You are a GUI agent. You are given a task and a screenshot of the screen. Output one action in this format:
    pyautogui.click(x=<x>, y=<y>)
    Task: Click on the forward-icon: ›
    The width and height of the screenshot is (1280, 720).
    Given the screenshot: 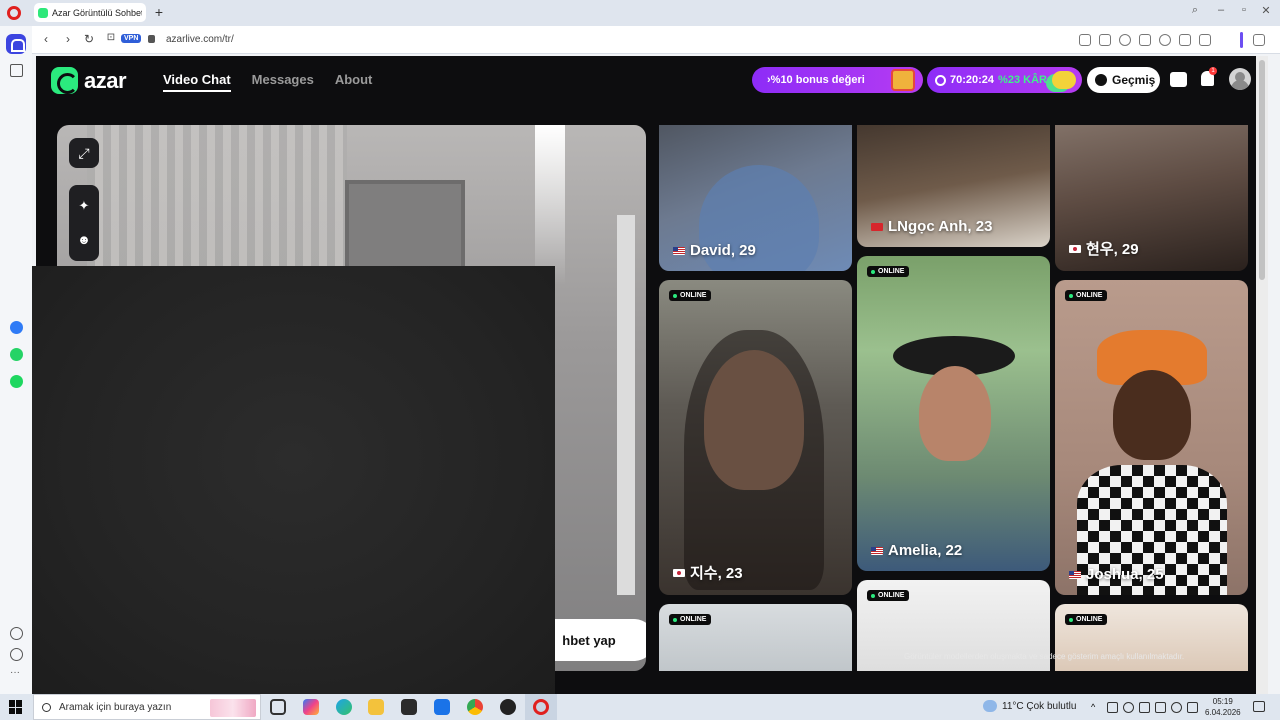 What is the action you would take?
    pyautogui.click(x=68, y=39)
    